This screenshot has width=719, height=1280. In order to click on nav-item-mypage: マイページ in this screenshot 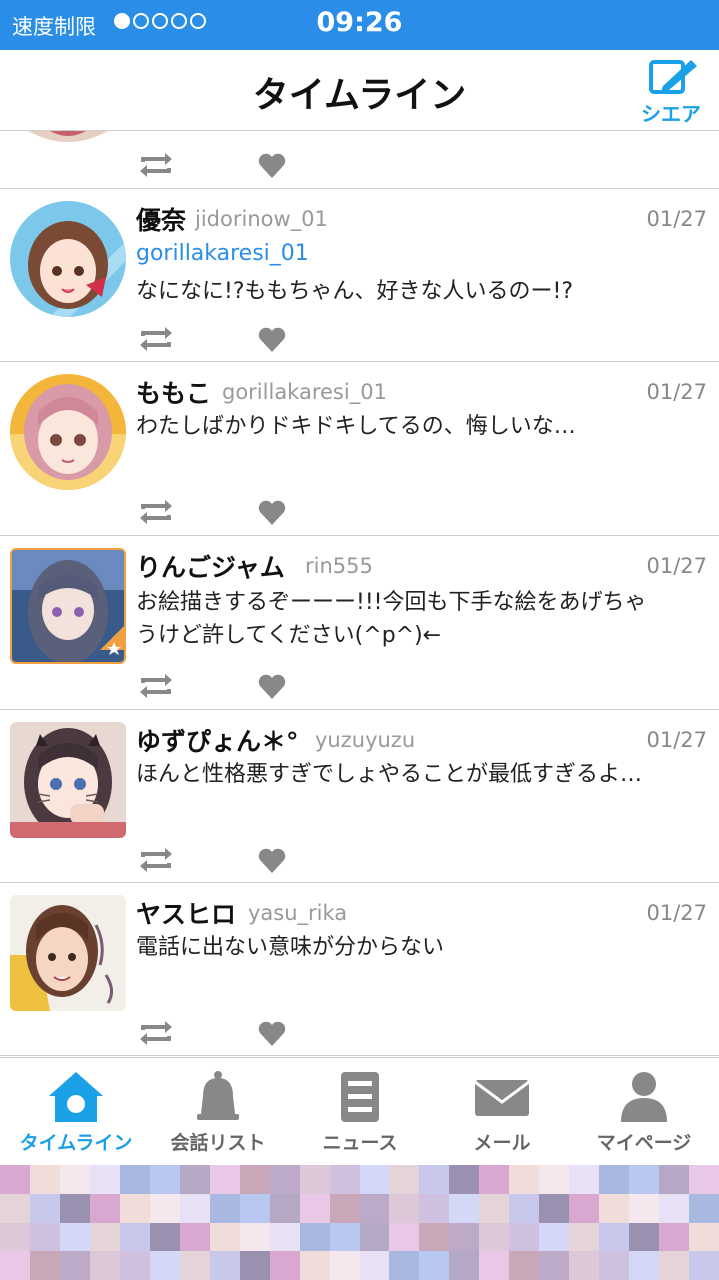, I will do `click(644, 1112)`.